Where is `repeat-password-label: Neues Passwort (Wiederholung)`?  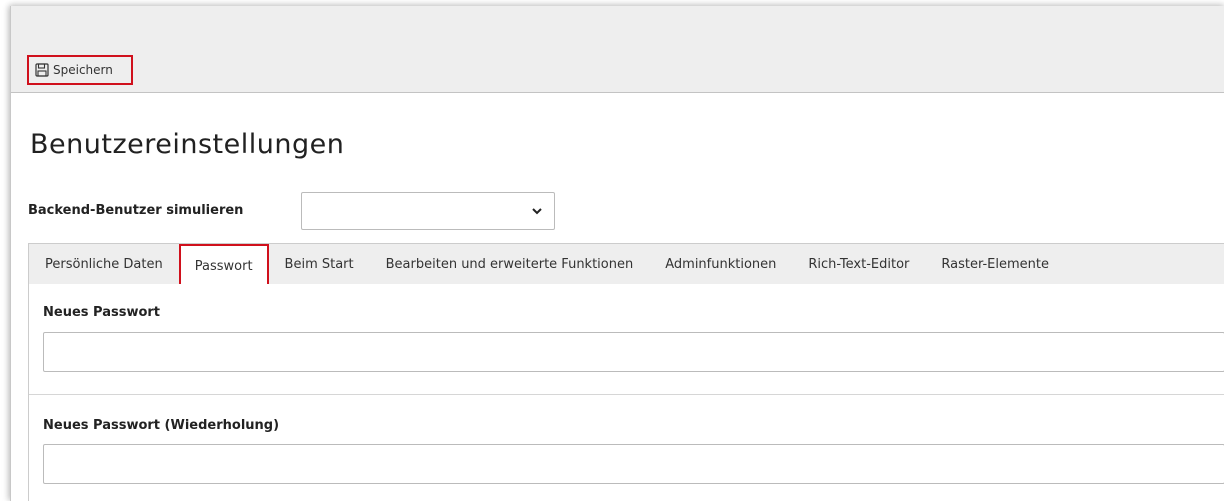
repeat-password-label: Neues Passwort (Wiederholung) is located at coordinates (161, 425).